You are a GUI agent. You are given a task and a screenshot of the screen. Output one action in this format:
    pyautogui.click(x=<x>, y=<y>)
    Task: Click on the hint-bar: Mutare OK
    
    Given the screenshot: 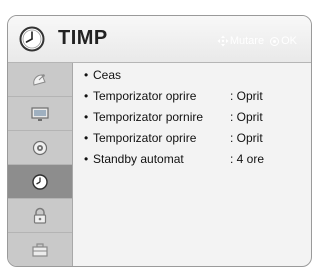 What is the action you would take?
    pyautogui.click(x=257, y=41)
    